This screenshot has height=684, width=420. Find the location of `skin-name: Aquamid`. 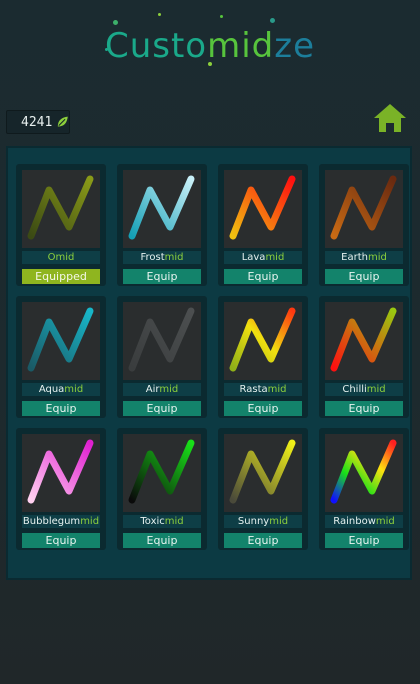

skin-name: Aquamid is located at coordinates (61, 389).